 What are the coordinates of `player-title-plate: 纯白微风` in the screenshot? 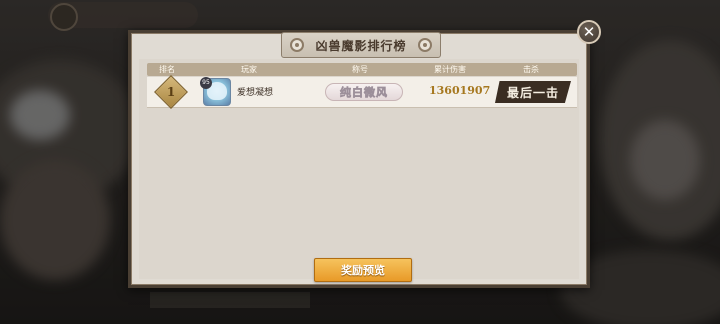 It's located at (364, 92).